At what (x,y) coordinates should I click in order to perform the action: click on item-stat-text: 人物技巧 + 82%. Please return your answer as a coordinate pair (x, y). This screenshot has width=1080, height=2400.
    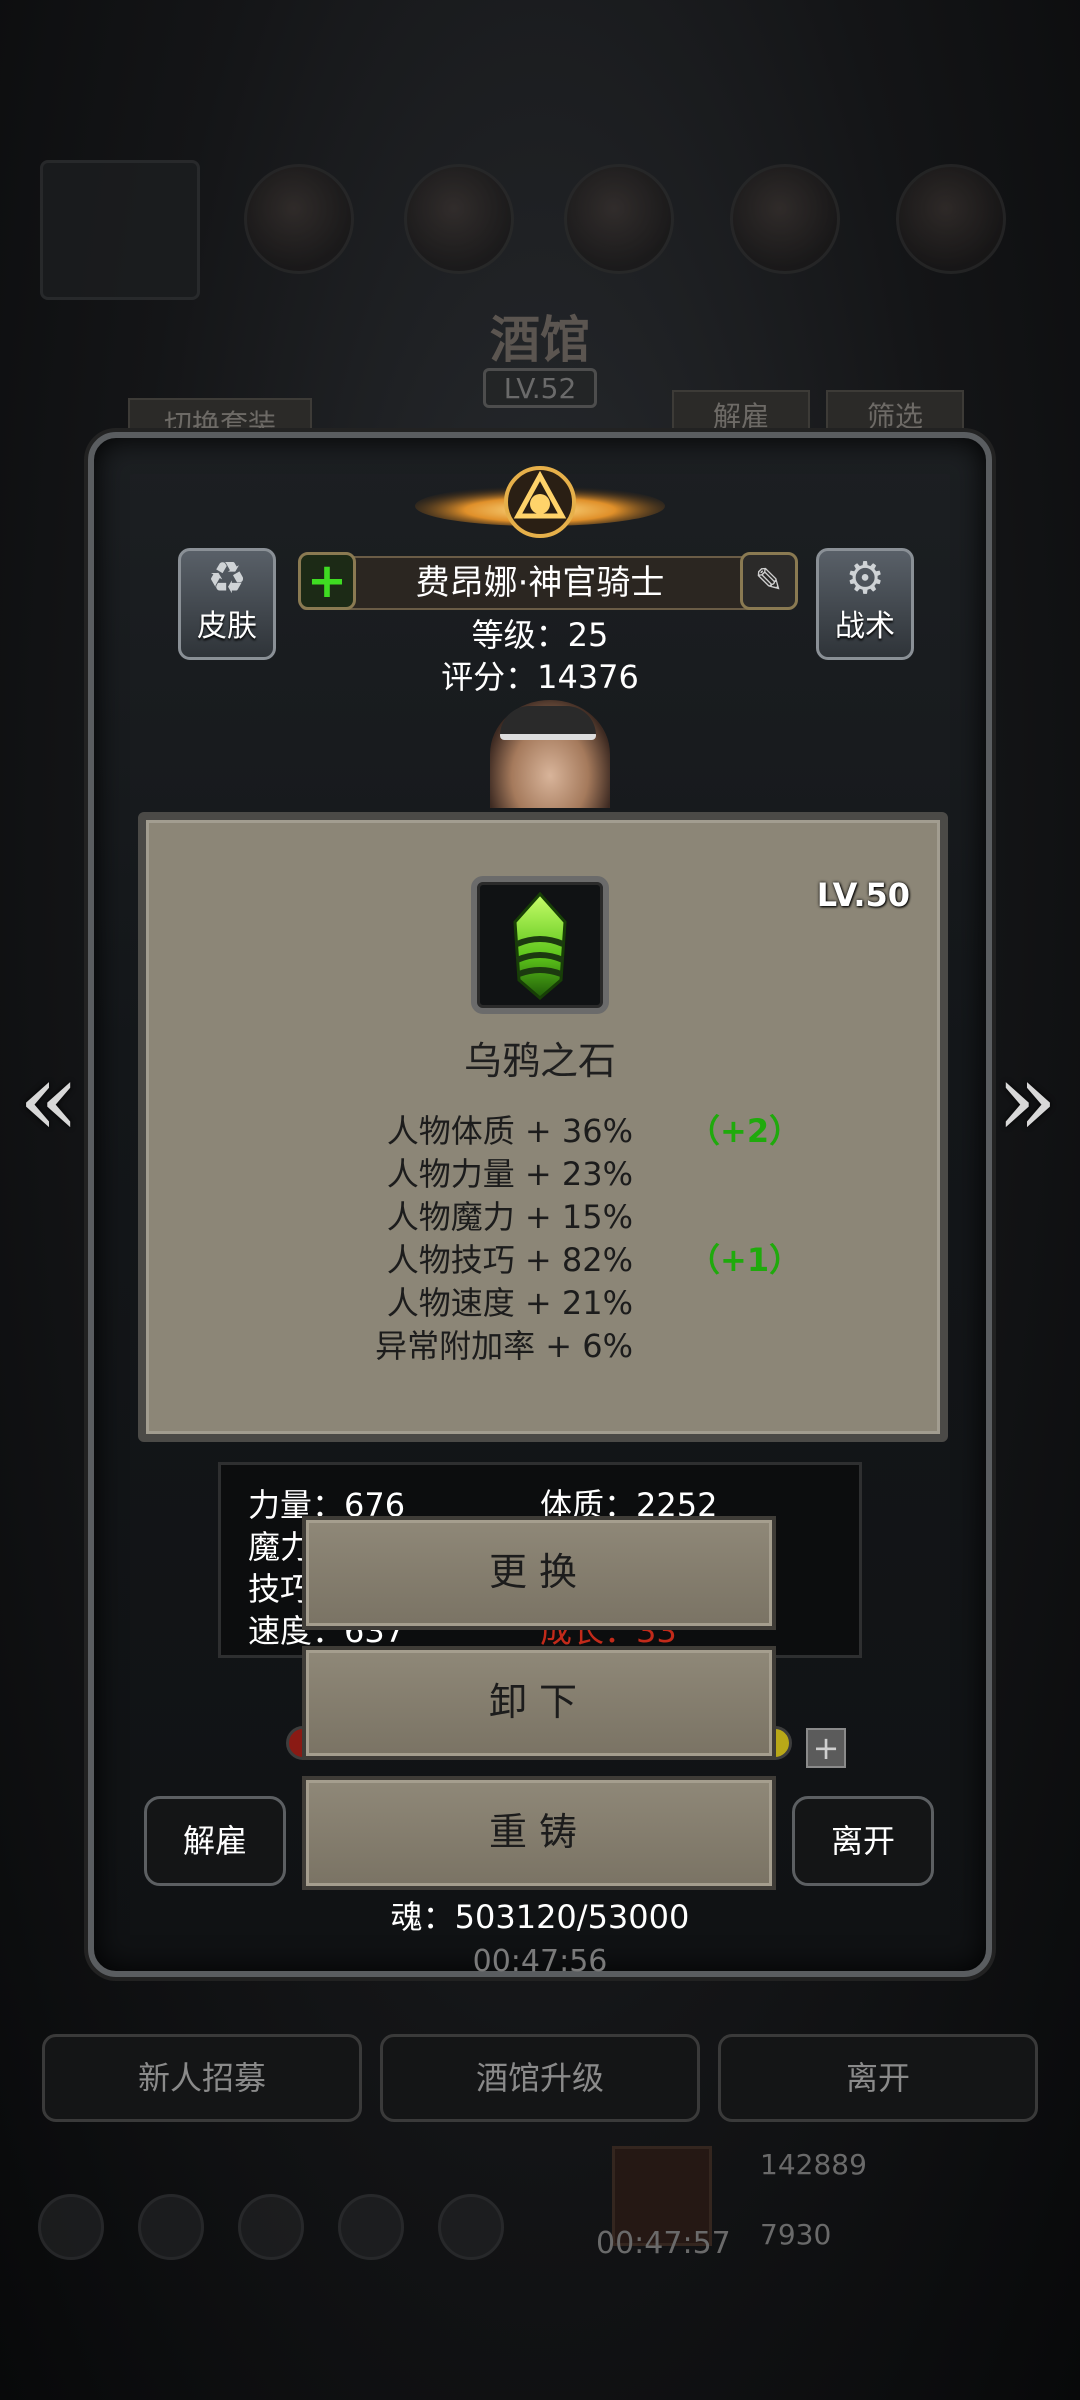
    Looking at the image, I should click on (509, 1260).